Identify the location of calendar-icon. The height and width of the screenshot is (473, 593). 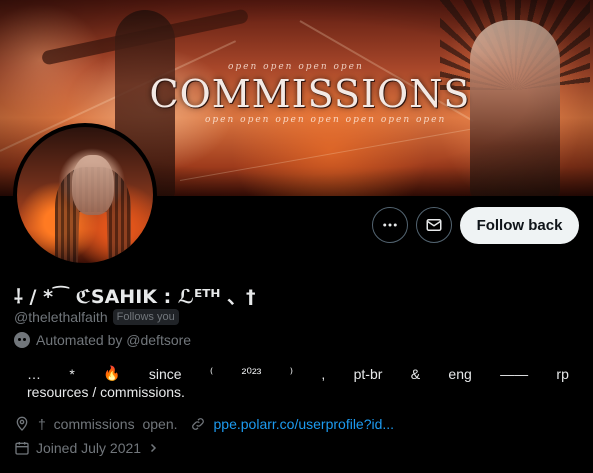
(22, 448).